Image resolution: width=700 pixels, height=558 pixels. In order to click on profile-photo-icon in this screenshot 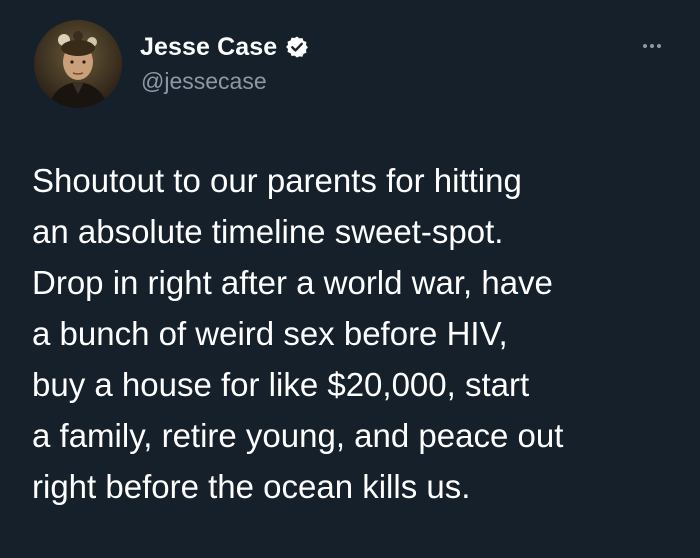, I will do `click(78, 64)`.